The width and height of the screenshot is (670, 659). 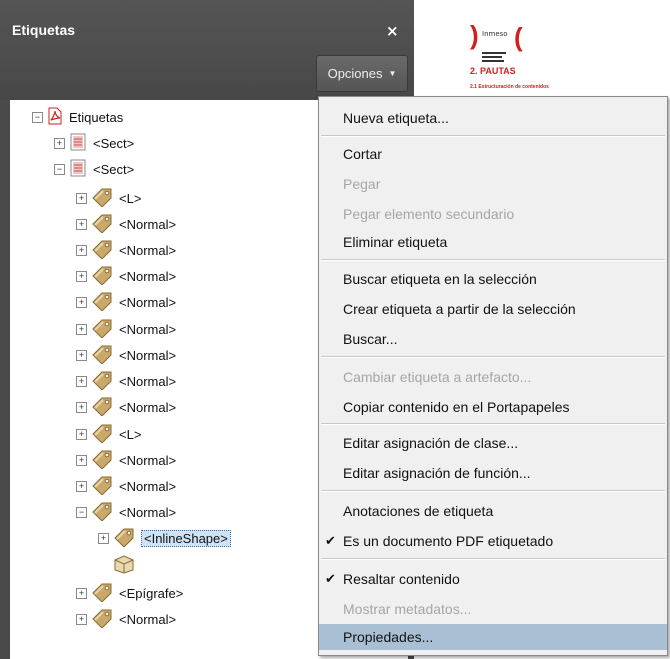 What do you see at coordinates (151, 593) in the screenshot?
I see `tree-row-label: <Epígrafe>` at bounding box center [151, 593].